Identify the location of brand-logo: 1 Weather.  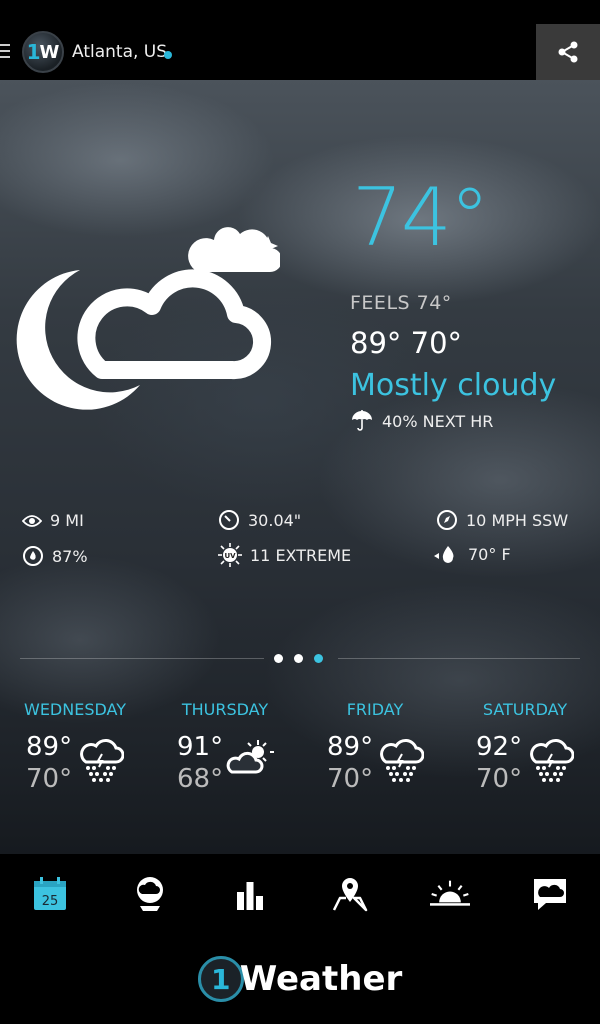
(300, 979).